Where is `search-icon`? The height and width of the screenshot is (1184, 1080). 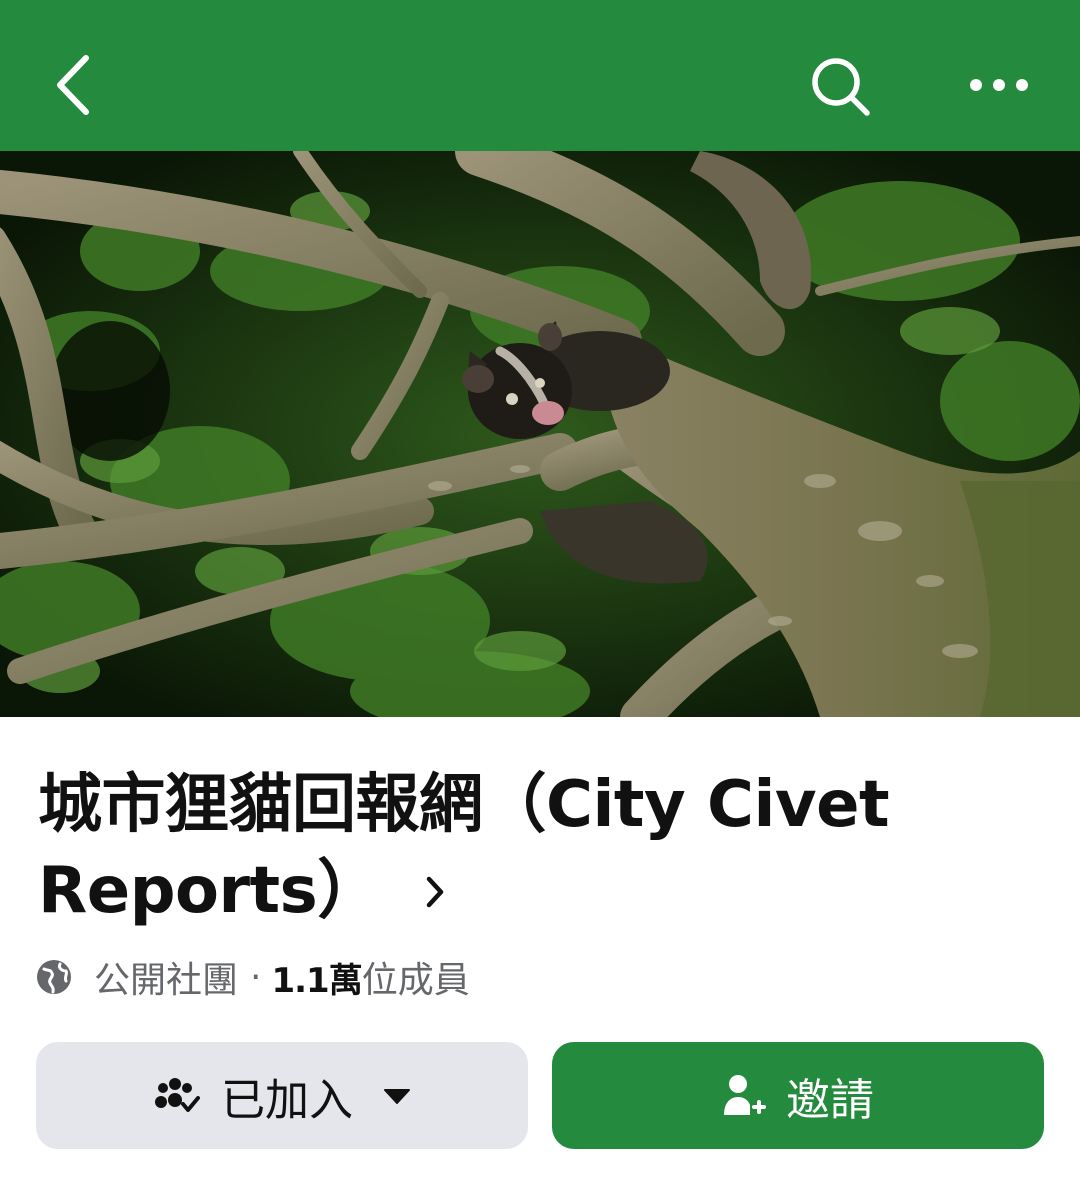 search-icon is located at coordinates (841, 87).